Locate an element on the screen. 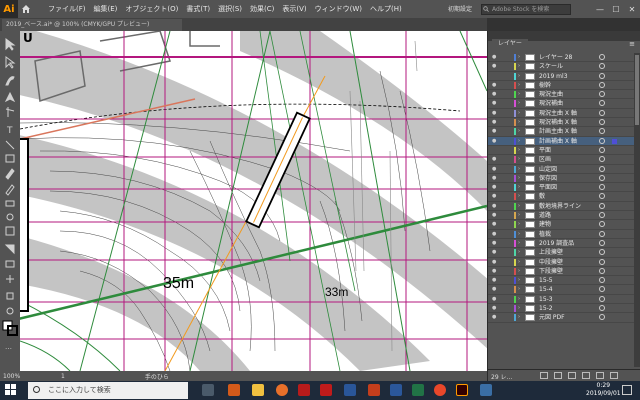 The image size is (640, 400). workspace-switcher: 初期設定 is located at coordinates (460, 8).